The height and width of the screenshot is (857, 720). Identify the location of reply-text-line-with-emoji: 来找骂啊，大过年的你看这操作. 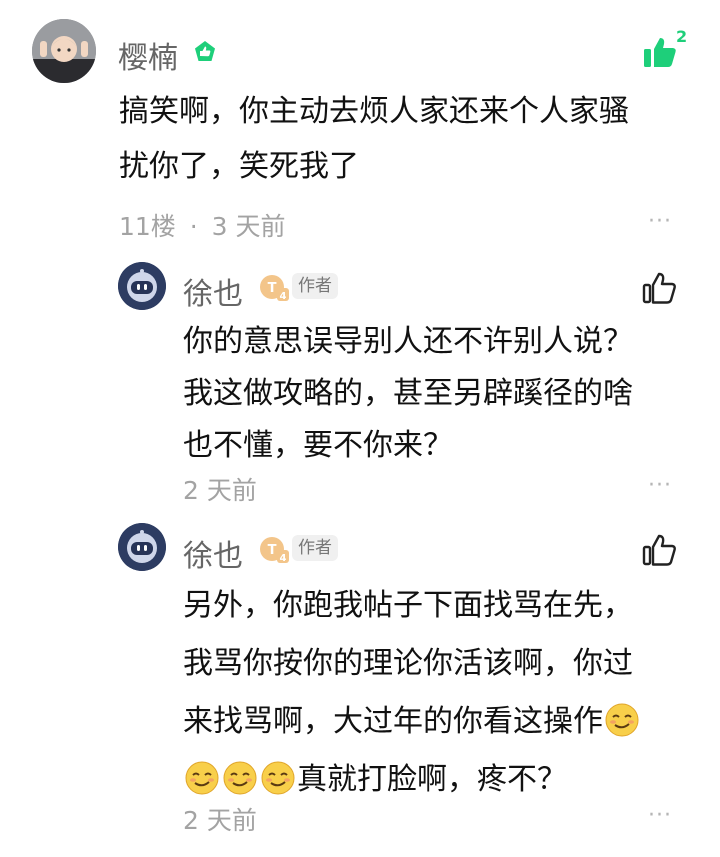
(433, 722).